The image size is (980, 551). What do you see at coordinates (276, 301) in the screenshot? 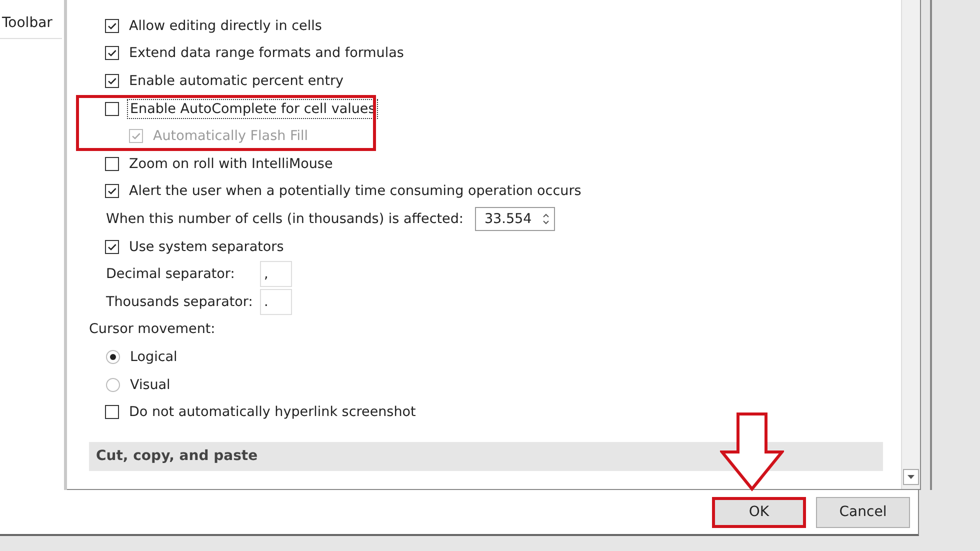
I see `input-field: .` at bounding box center [276, 301].